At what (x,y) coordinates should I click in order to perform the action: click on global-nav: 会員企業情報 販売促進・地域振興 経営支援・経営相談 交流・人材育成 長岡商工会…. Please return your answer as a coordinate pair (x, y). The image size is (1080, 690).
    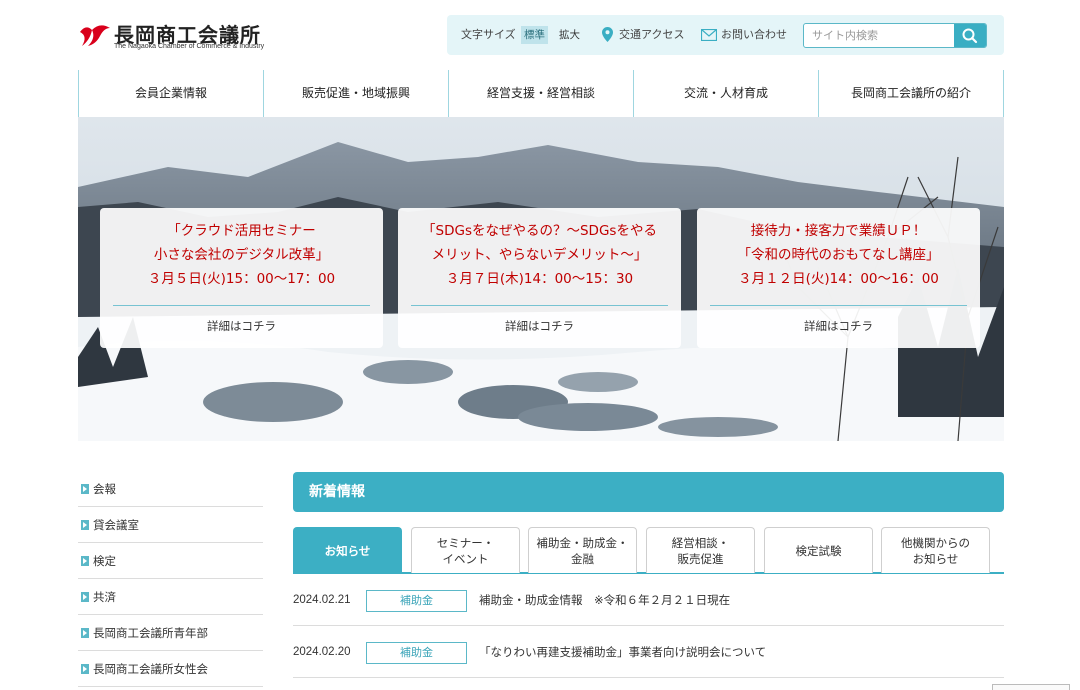
    Looking at the image, I should click on (541, 93).